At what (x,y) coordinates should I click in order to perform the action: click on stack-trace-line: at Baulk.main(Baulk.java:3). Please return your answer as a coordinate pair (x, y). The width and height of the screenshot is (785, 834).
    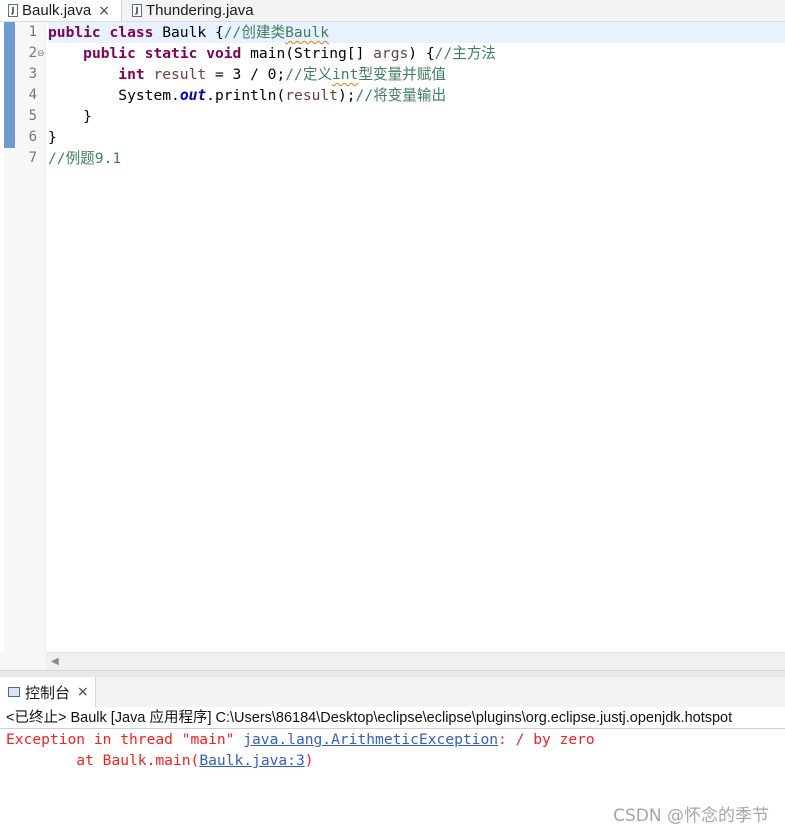
    Looking at the image, I should click on (160, 760).